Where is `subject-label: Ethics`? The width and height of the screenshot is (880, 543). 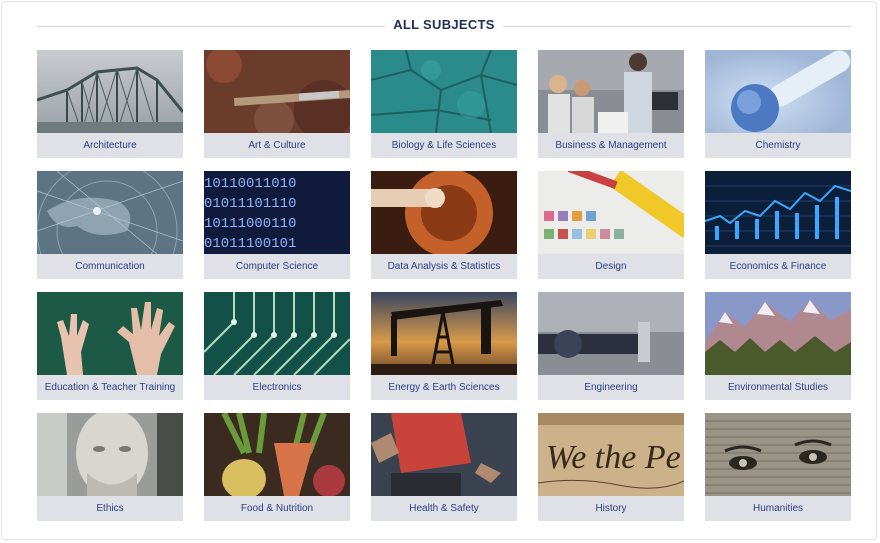 subject-label: Ethics is located at coordinates (110, 508).